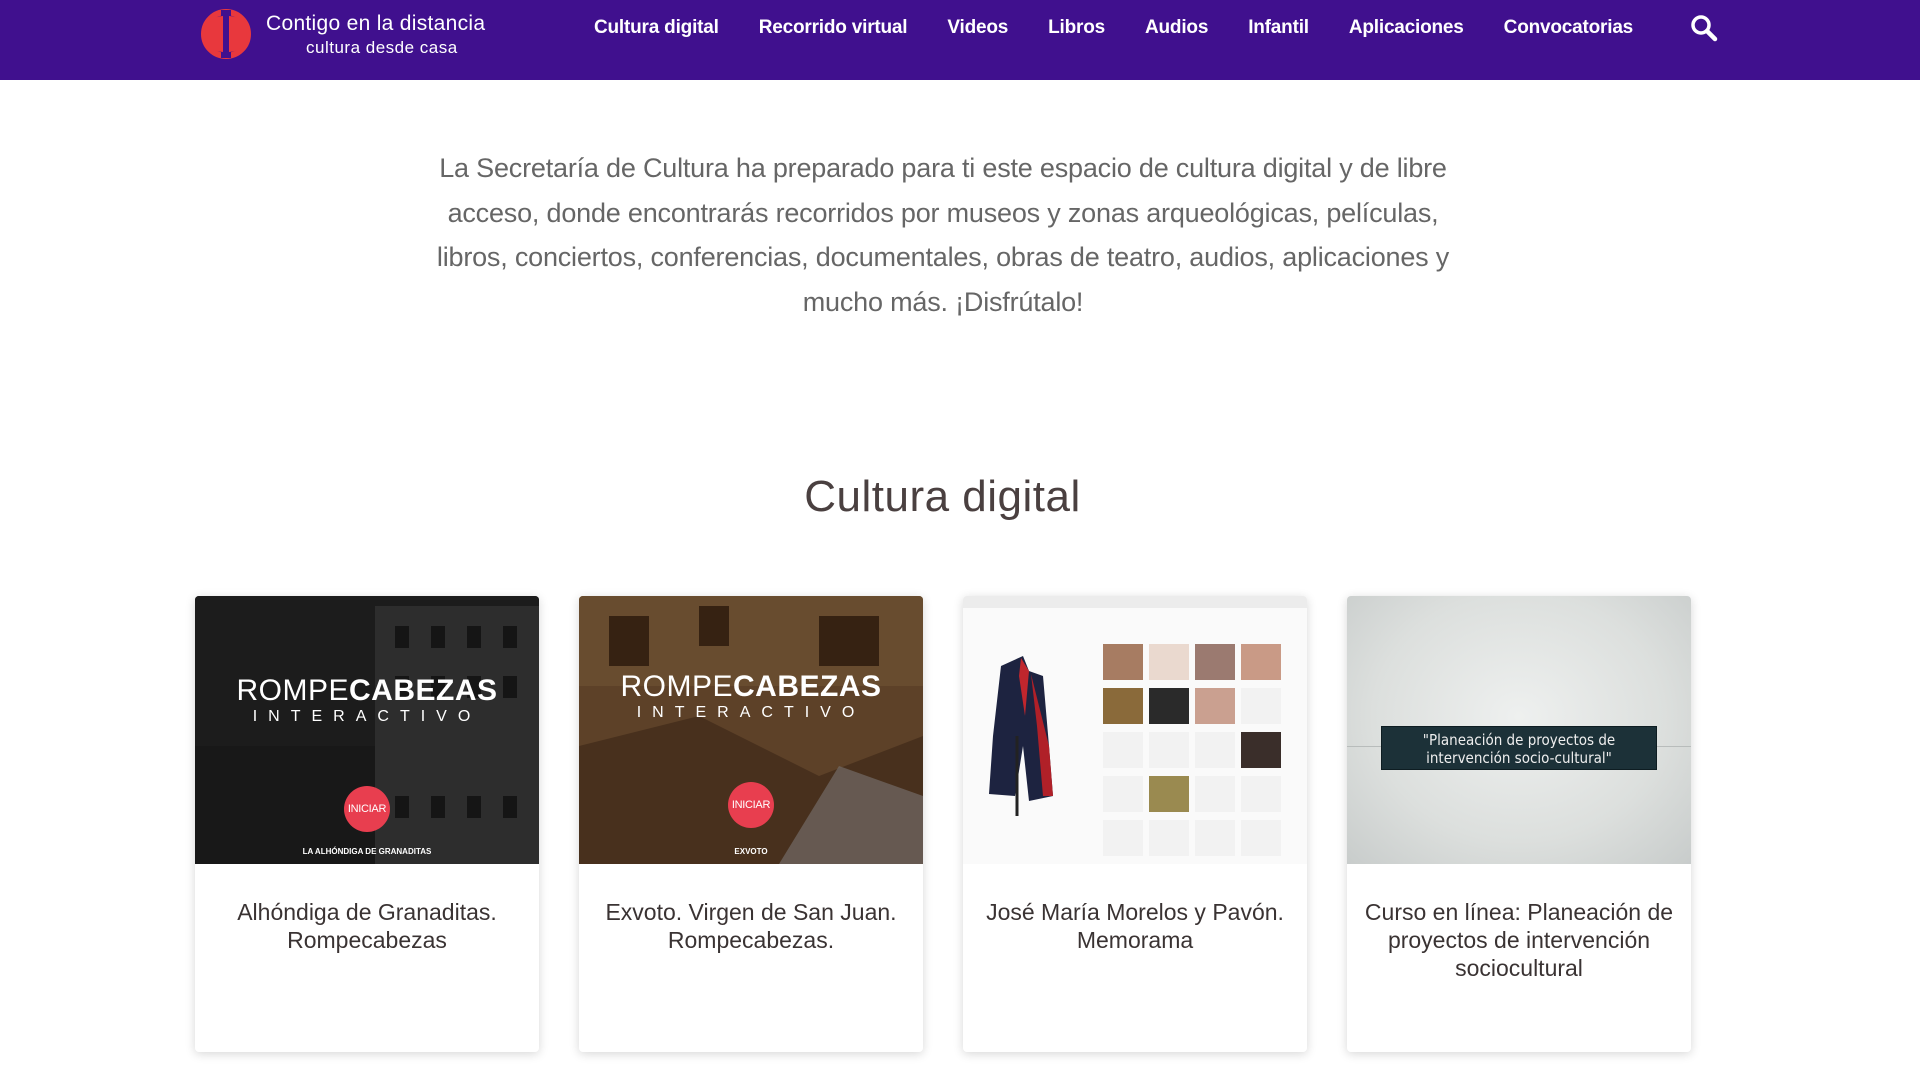 The height and width of the screenshot is (1080, 1920). What do you see at coordinates (376, 23) in the screenshot?
I see `brand-title: Contigo en la distancia` at bounding box center [376, 23].